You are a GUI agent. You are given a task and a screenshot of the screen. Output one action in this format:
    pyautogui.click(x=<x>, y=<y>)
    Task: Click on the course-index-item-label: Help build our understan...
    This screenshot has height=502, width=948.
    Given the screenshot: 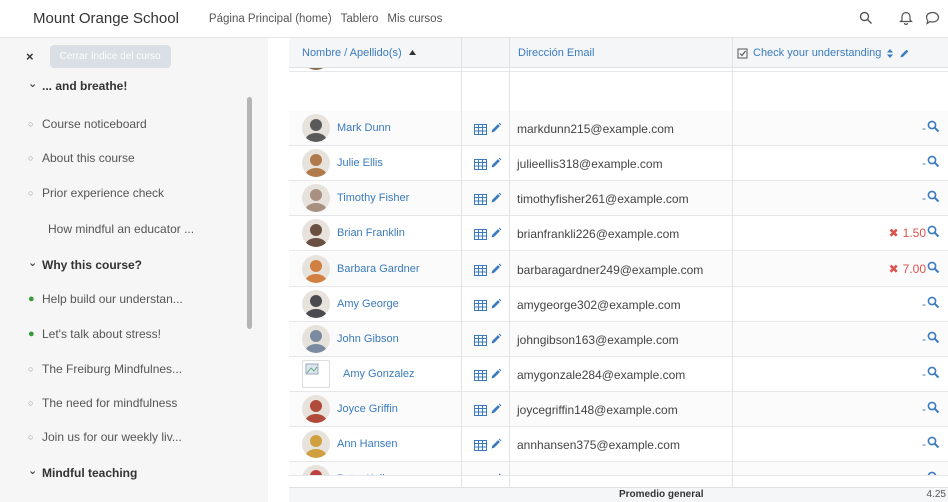 What is the action you would take?
    pyautogui.click(x=112, y=299)
    